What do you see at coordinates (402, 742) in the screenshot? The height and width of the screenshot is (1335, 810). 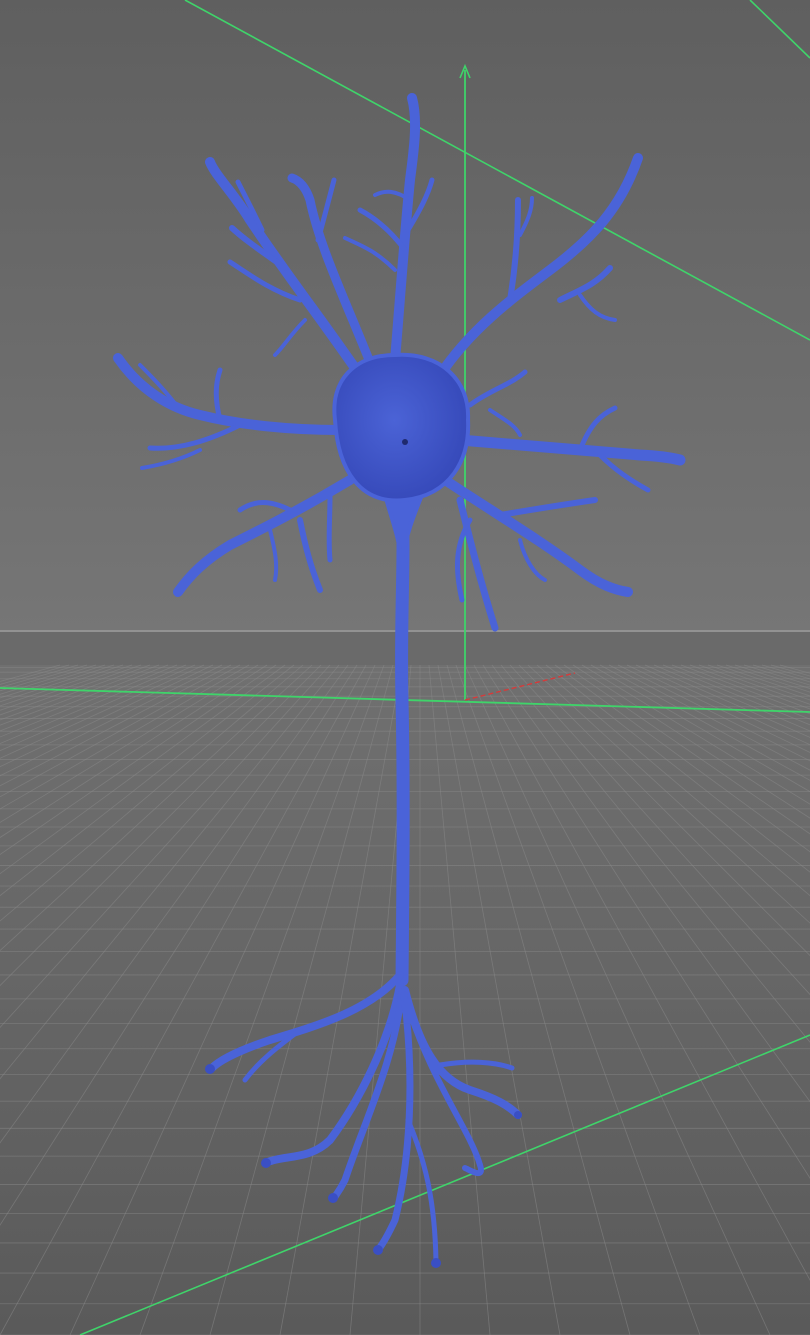 I see `axon` at bounding box center [402, 742].